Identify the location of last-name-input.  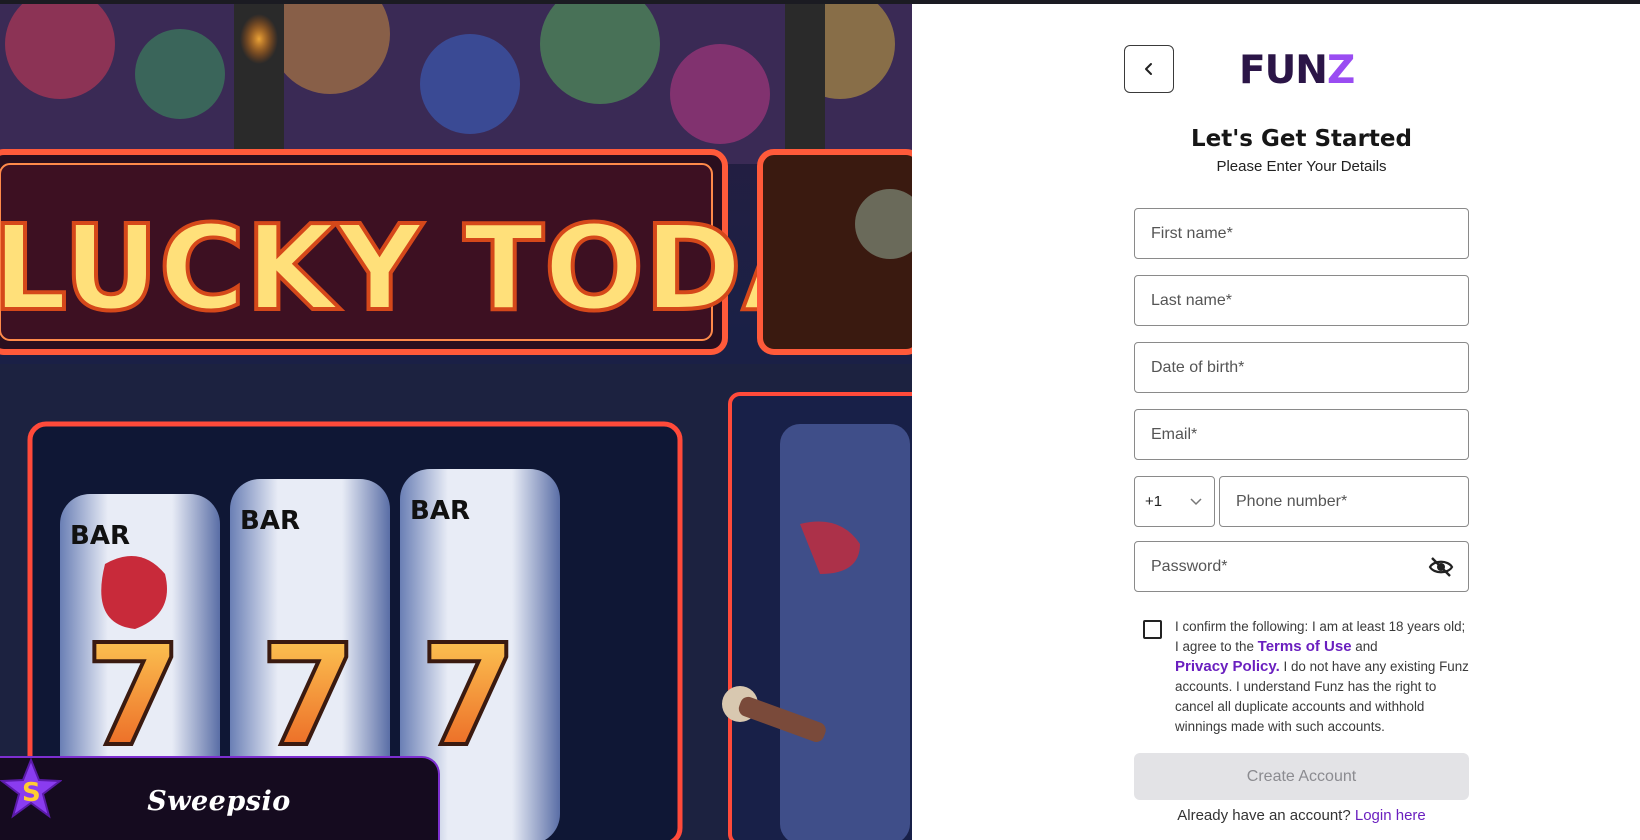
(1309, 300).